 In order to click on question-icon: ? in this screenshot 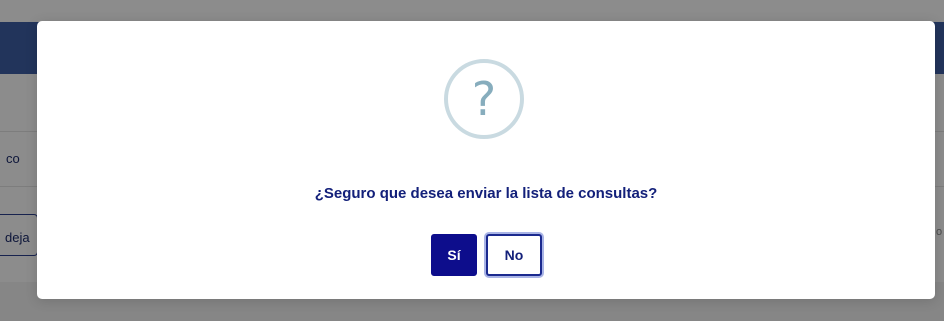, I will do `click(484, 99)`.